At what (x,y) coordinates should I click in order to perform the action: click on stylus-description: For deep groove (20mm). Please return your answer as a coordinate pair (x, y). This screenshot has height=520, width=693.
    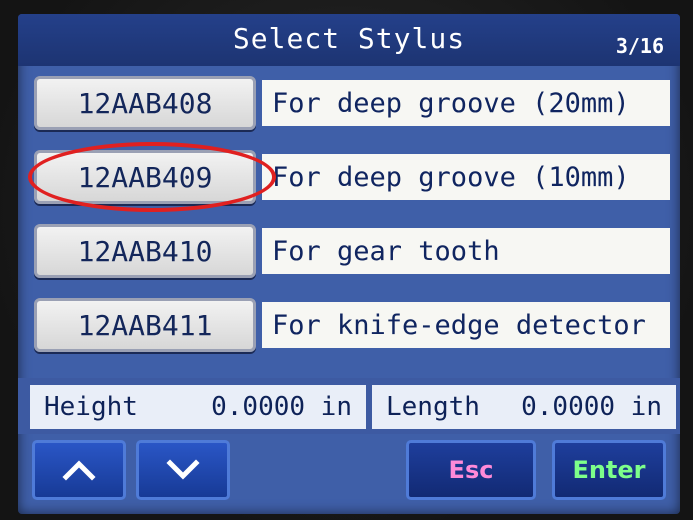
    Looking at the image, I should click on (466, 103).